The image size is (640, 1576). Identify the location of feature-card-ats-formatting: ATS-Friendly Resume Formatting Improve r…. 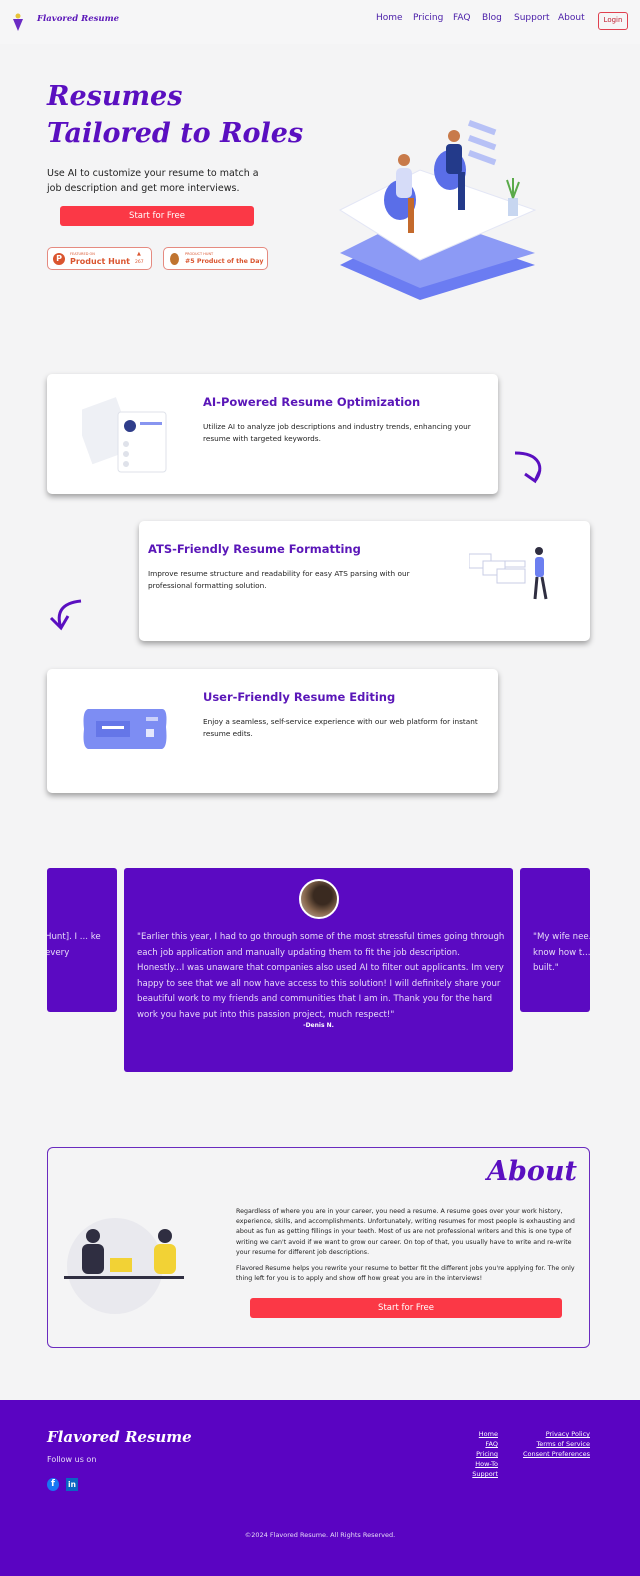
(364, 581).